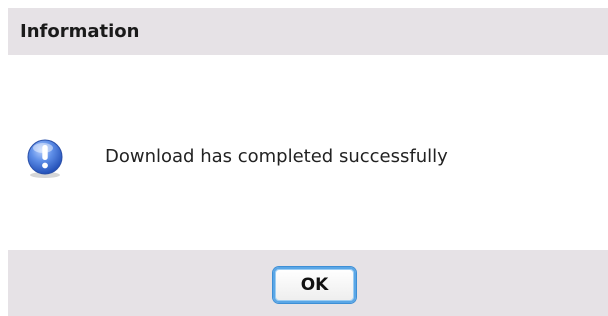 The height and width of the screenshot is (316, 608). I want to click on ok-button: OK, so click(314, 285).